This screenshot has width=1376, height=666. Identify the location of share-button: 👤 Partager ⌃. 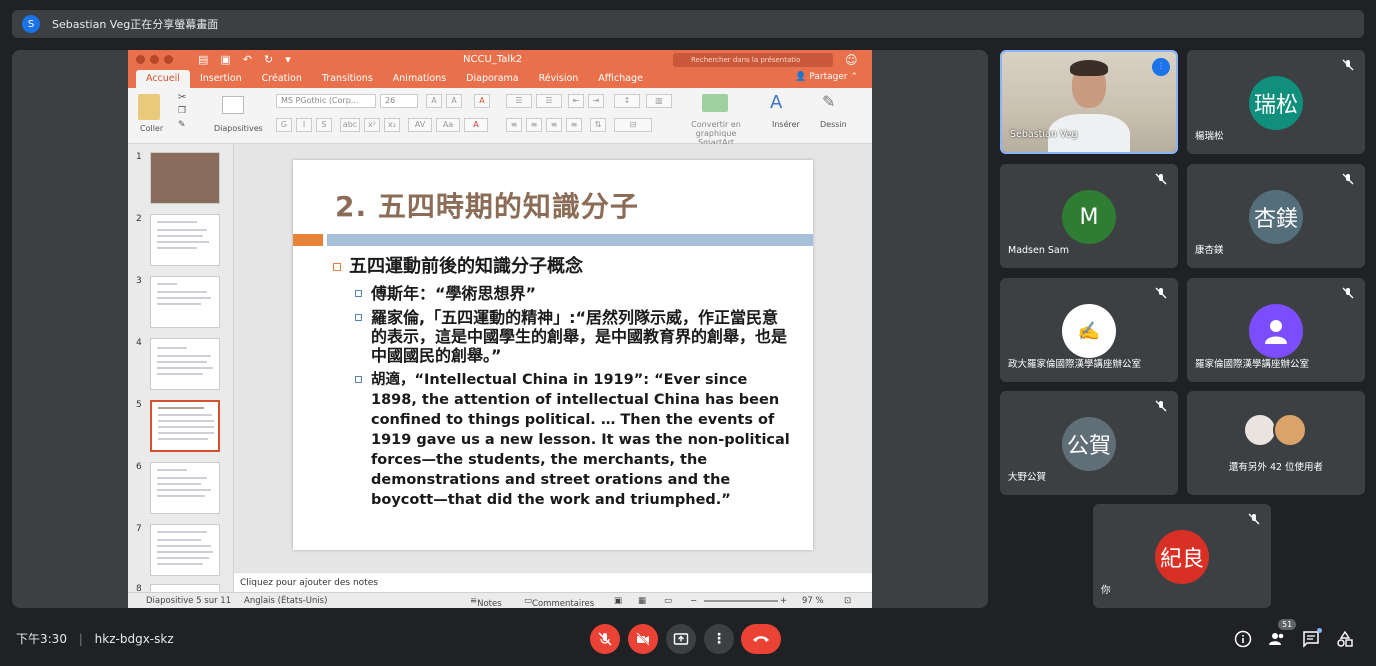
(826, 77).